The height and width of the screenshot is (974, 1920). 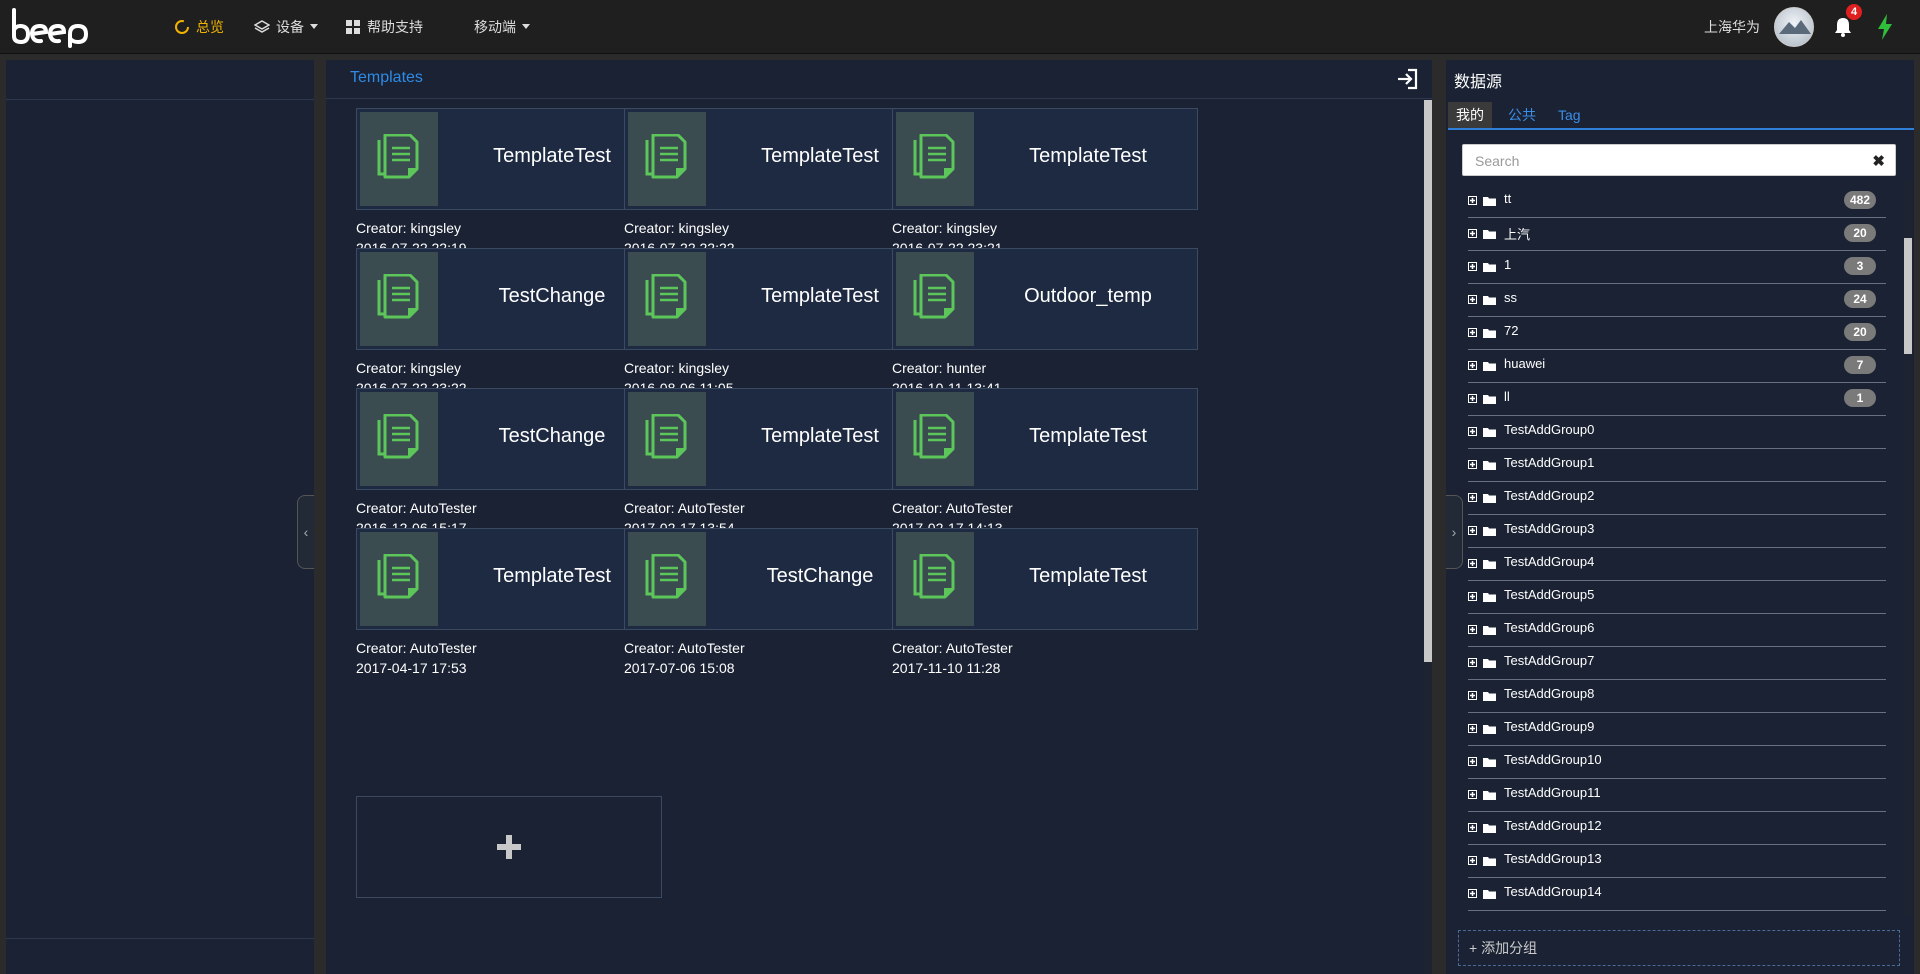 What do you see at coordinates (286, 26) in the screenshot?
I see `nav-item-devices: 设备` at bounding box center [286, 26].